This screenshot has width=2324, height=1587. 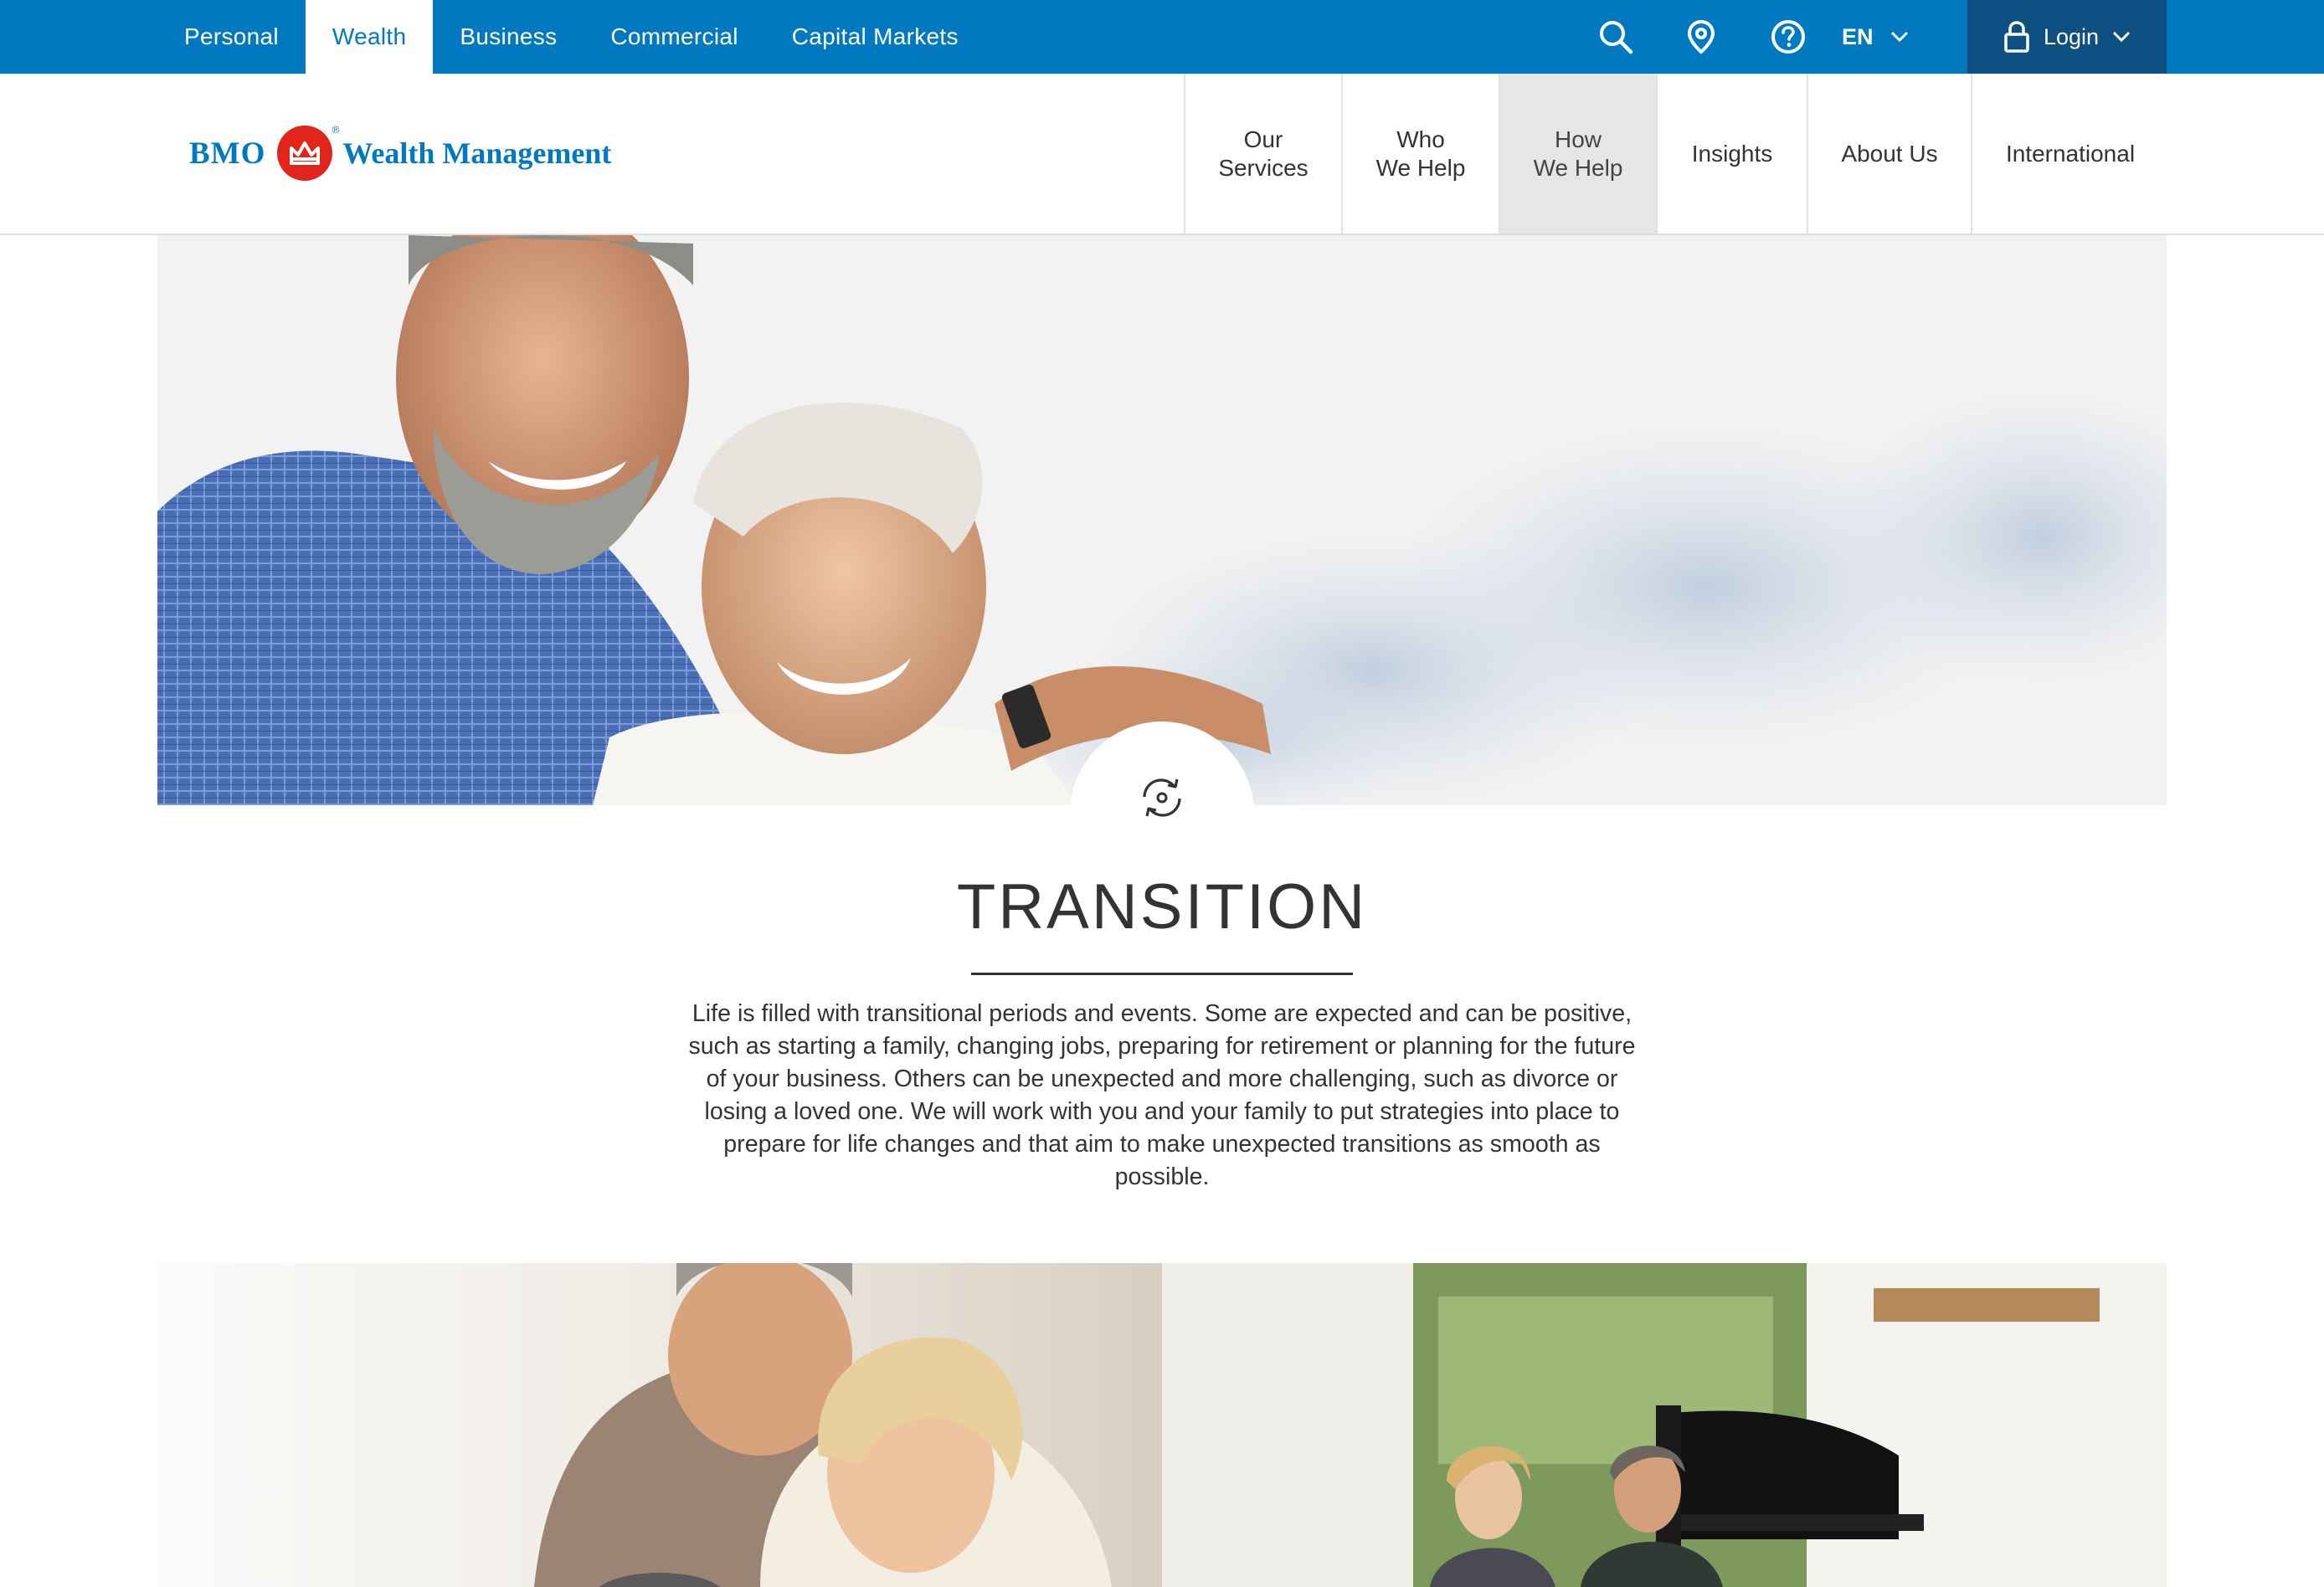 What do you see at coordinates (1263, 139) in the screenshot?
I see `nav-label-line1: Our` at bounding box center [1263, 139].